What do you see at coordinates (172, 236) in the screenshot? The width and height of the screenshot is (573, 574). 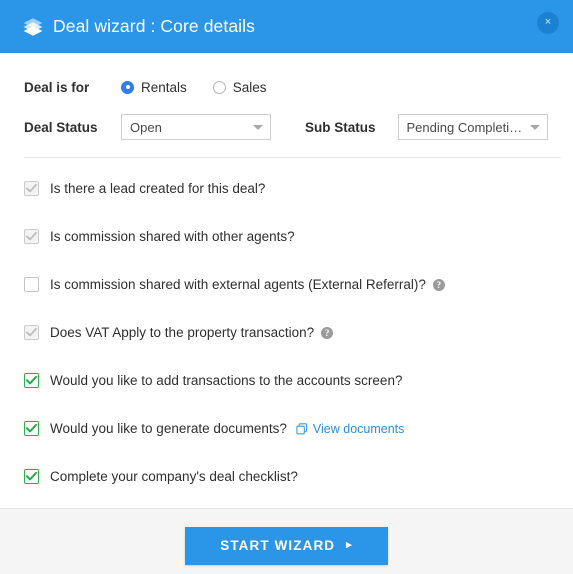 I see `checklist-item-label: Is commission shared with other agents?` at bounding box center [172, 236].